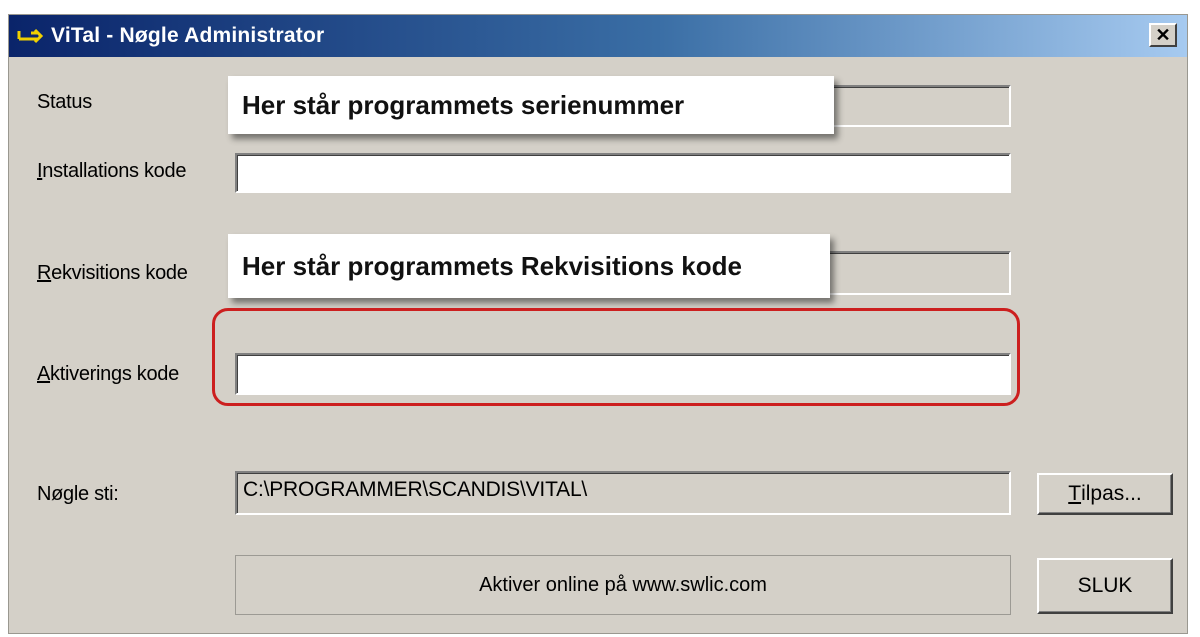 The width and height of the screenshot is (1200, 637). I want to click on window-title: ViTal - Nøgle Administrator, so click(188, 35).